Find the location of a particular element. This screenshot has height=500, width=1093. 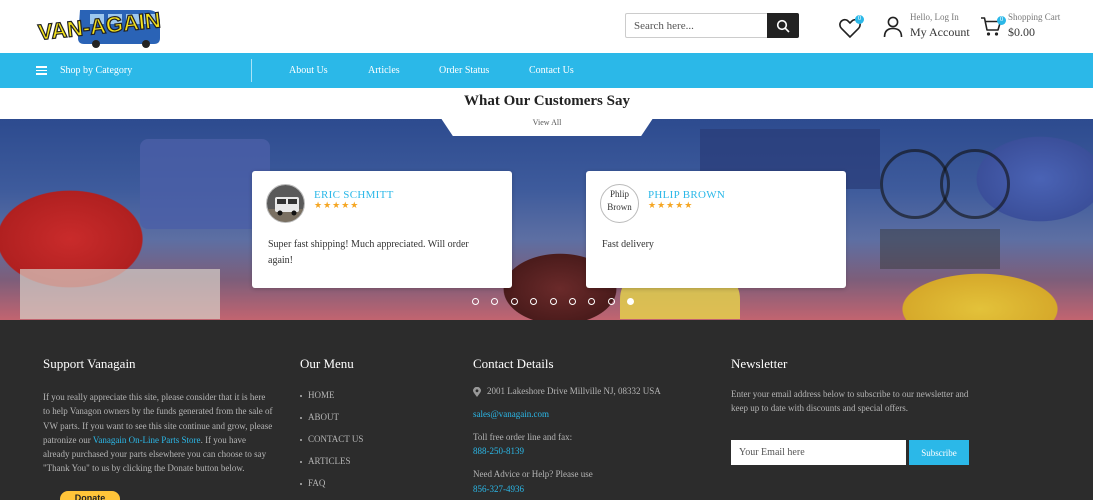

map-pin-icon is located at coordinates (477, 391).